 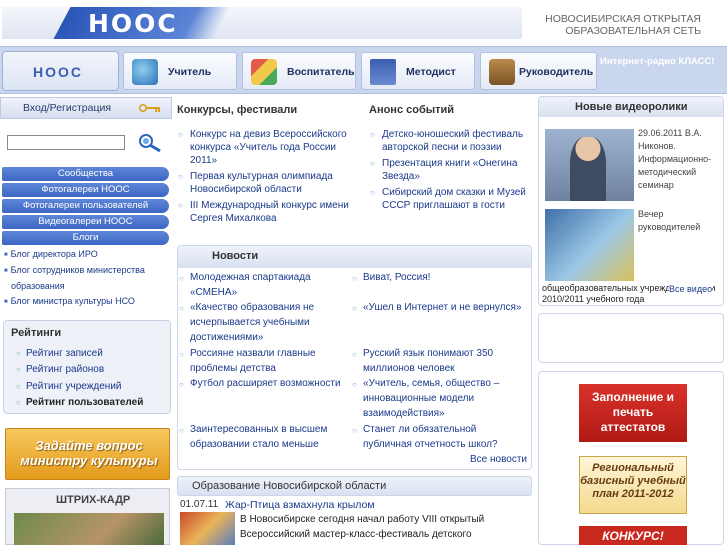 What do you see at coordinates (93, 500) in the screenshot?
I see `strih-kadr-title: ШТРИХ-КАДР` at bounding box center [93, 500].